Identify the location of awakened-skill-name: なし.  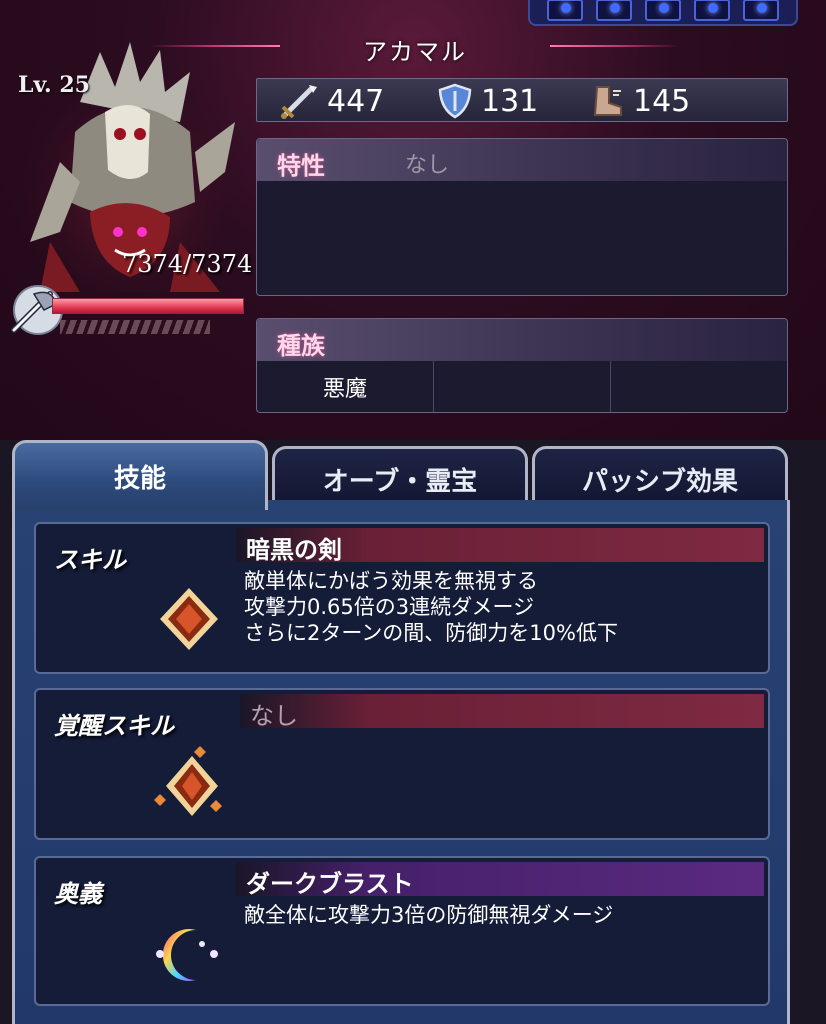
(274, 716).